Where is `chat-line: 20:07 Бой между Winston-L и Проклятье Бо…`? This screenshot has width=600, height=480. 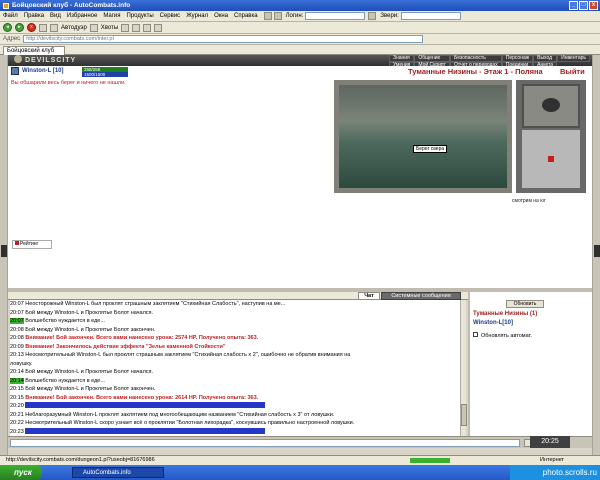
chat-line: 20:07 Бой между Winston-L и Проклятье Бо… is located at coordinates (235, 313).